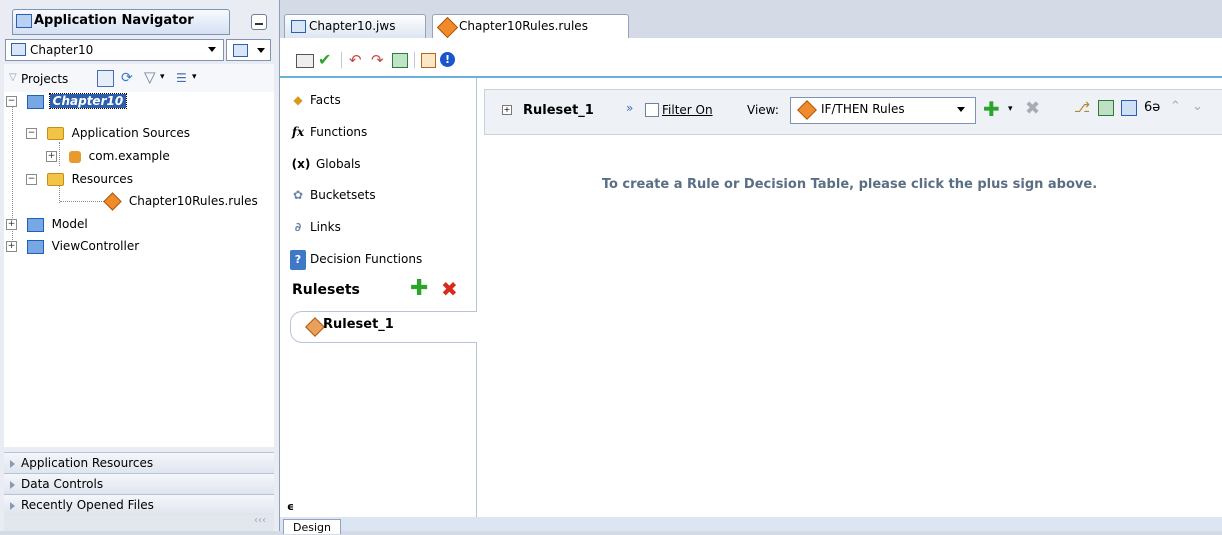  I want to click on undo-icon: ↶, so click(355, 60).